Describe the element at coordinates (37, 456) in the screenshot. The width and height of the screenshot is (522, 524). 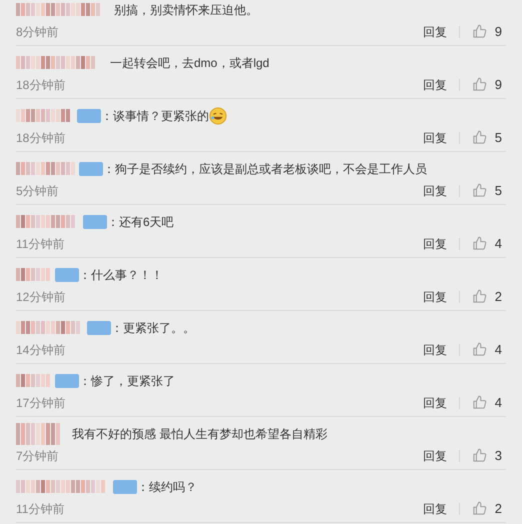
I see `comment-time: 7分钟前` at that location.